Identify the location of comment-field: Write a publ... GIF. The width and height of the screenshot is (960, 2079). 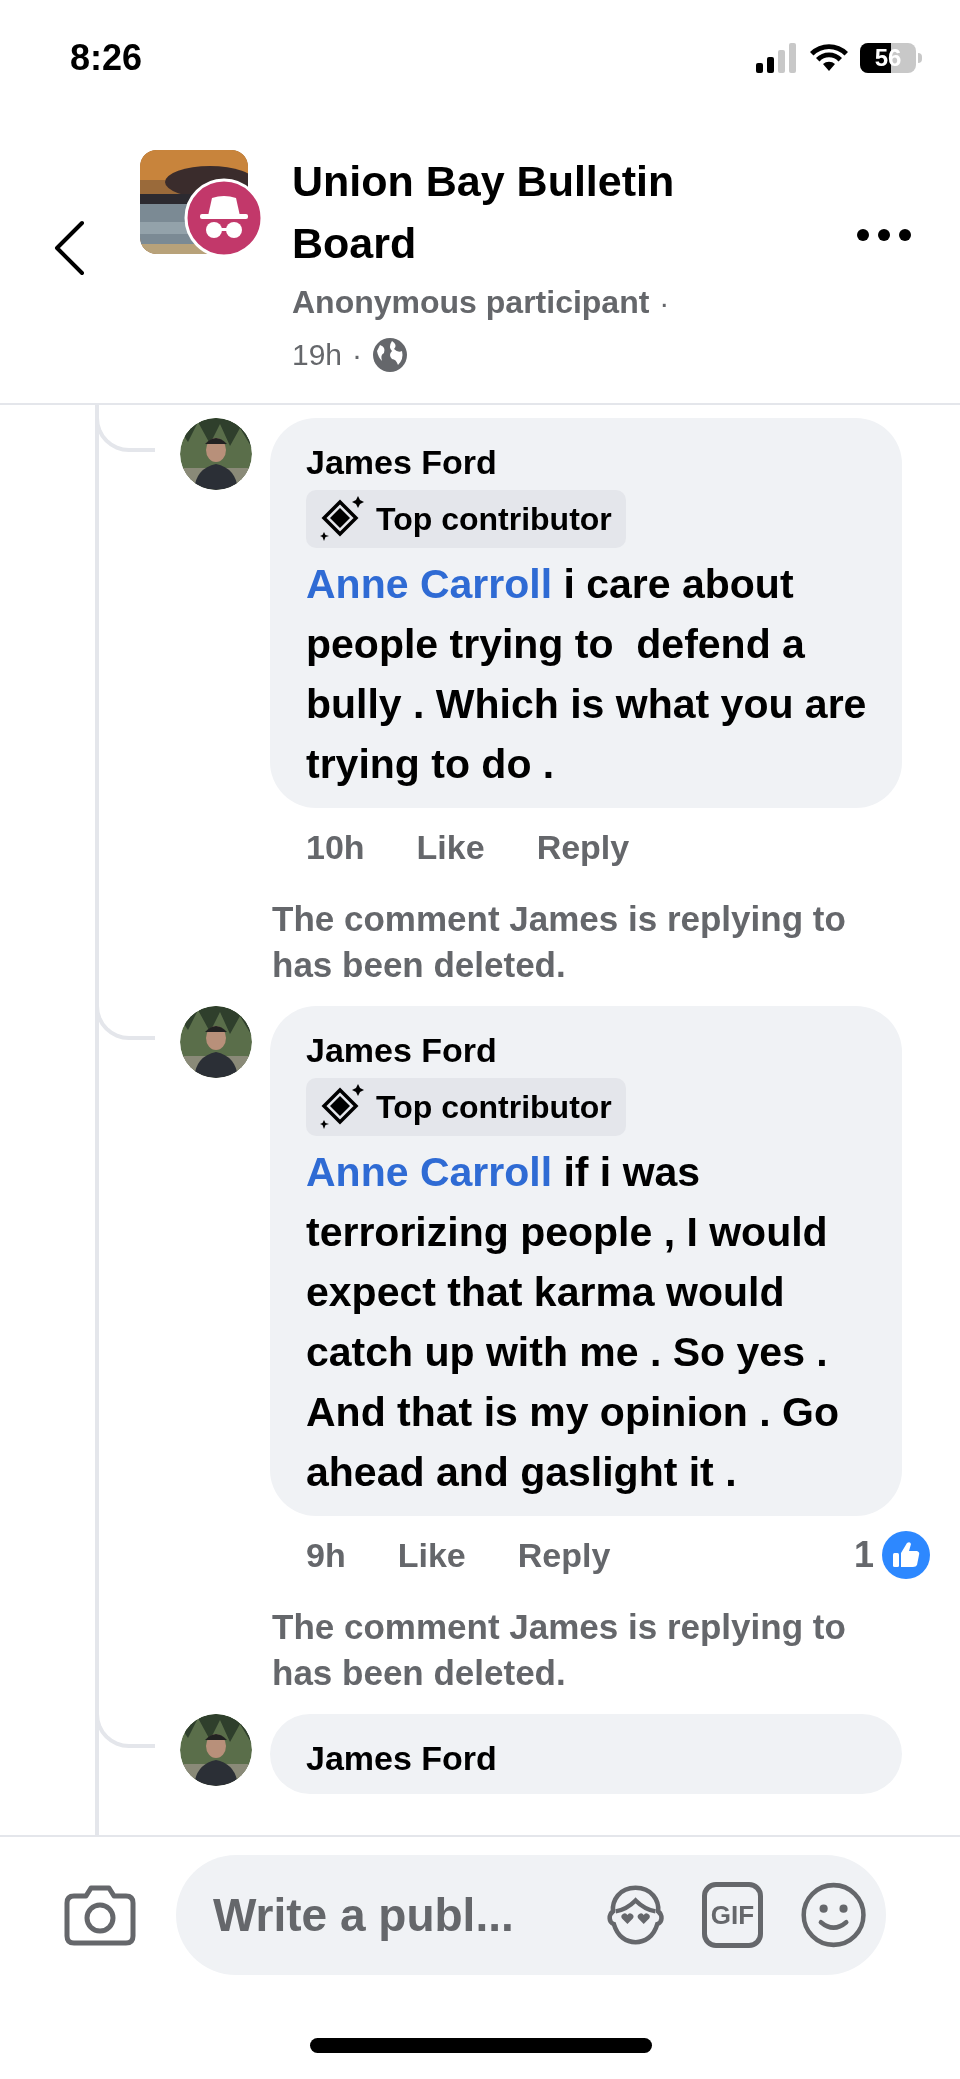
(531, 1915).